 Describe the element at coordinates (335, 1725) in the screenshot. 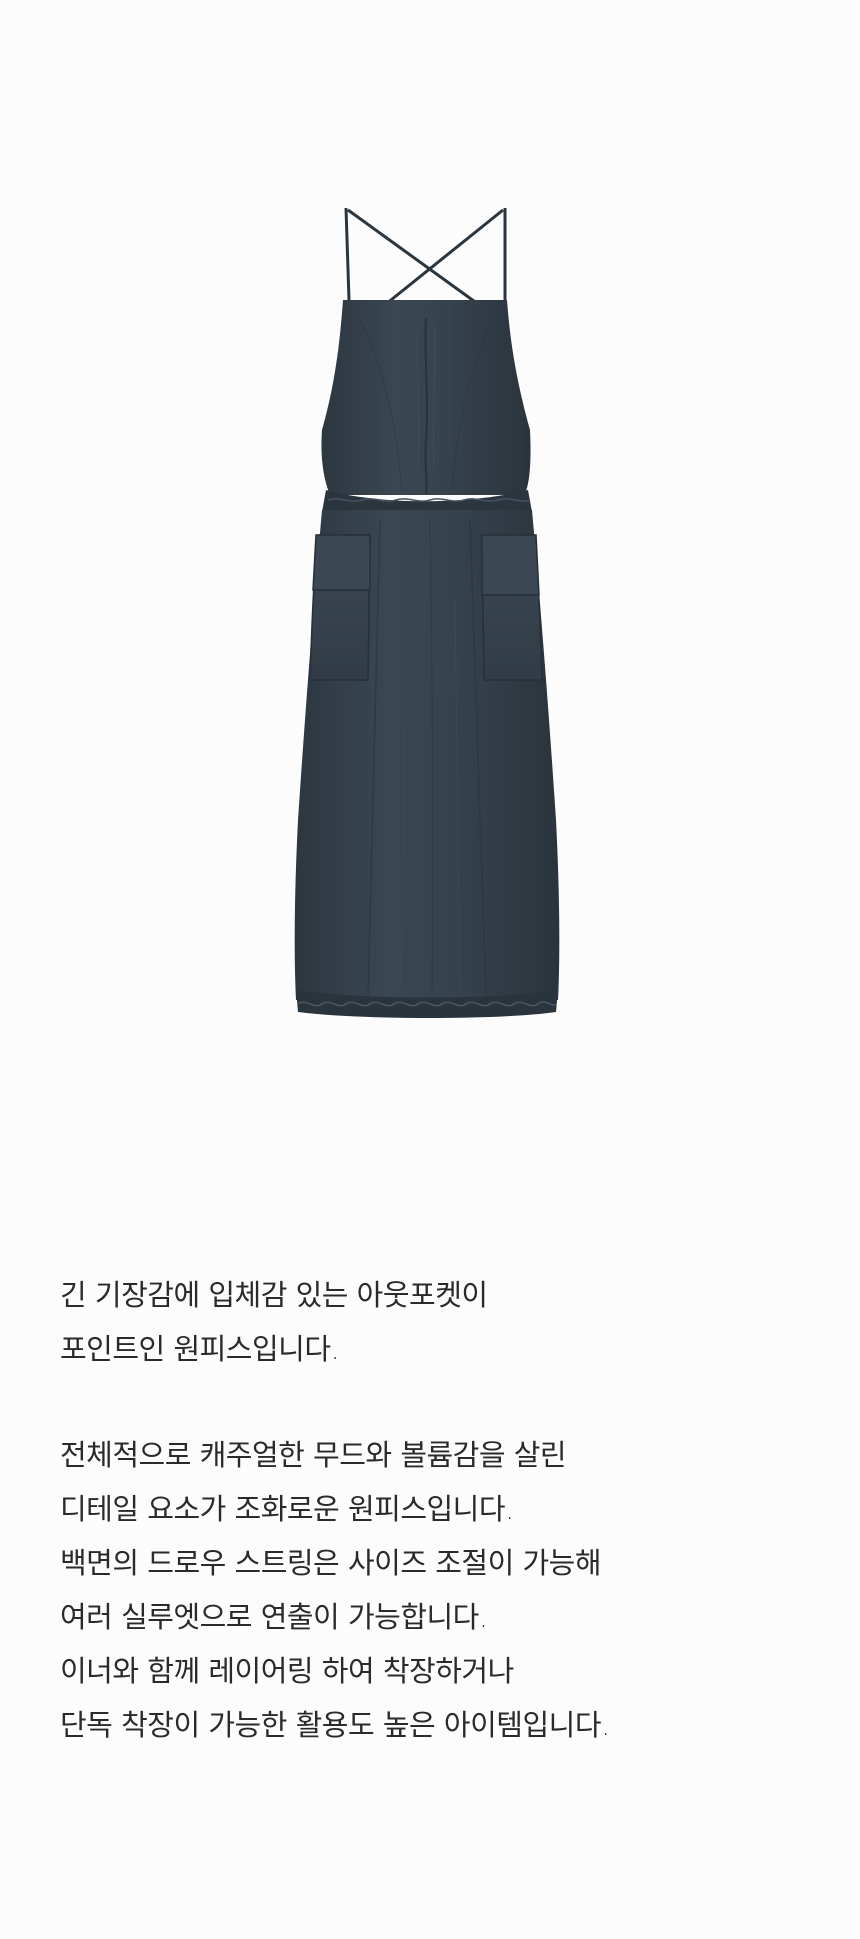

I see `description-line: 단독 착장이 가능한 활용도 높은 아이템입니다.` at that location.